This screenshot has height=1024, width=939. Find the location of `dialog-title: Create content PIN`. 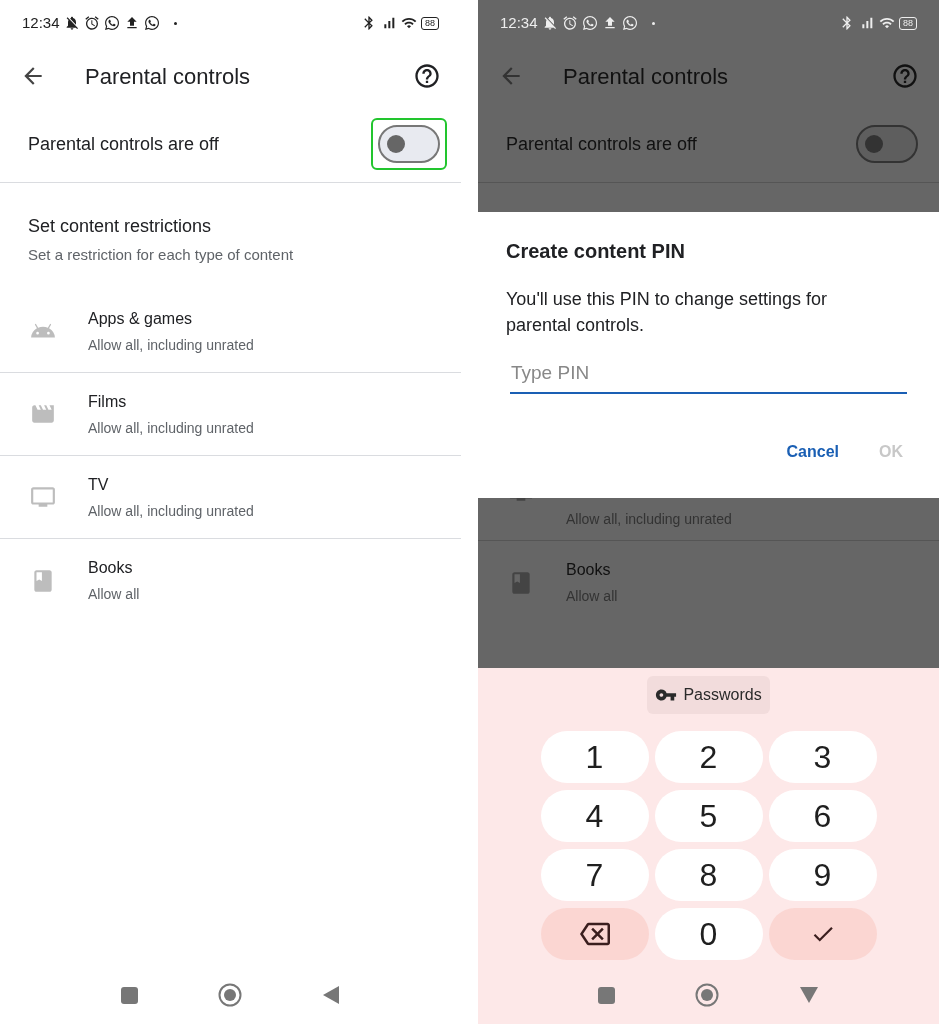

dialog-title: Create content PIN is located at coordinates (596, 251).